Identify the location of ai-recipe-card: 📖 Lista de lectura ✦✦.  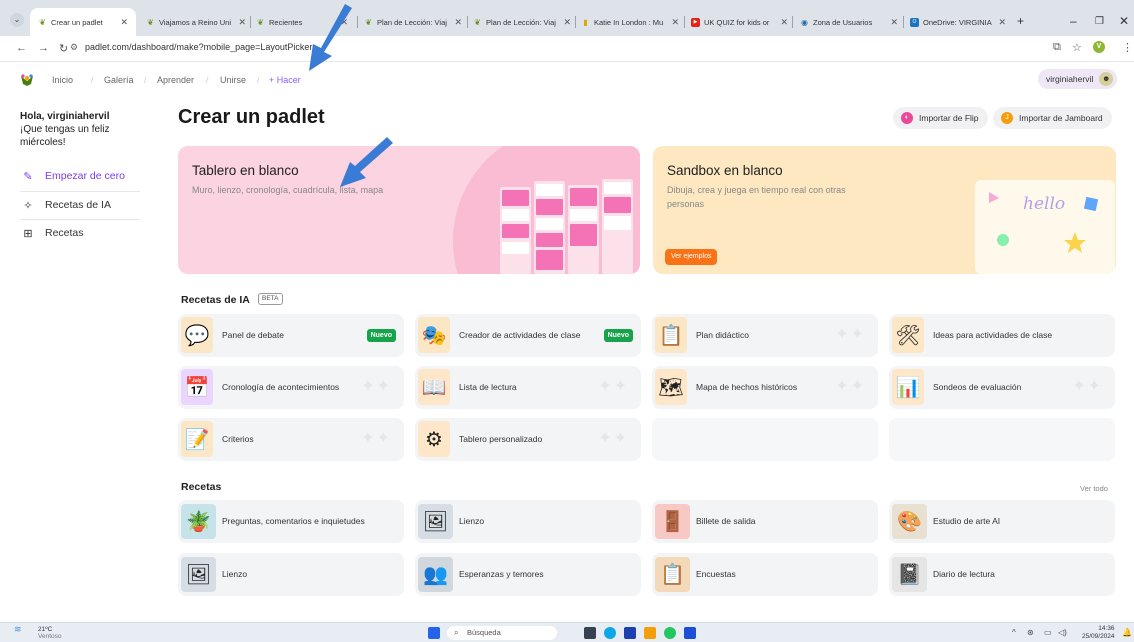
(528, 387).